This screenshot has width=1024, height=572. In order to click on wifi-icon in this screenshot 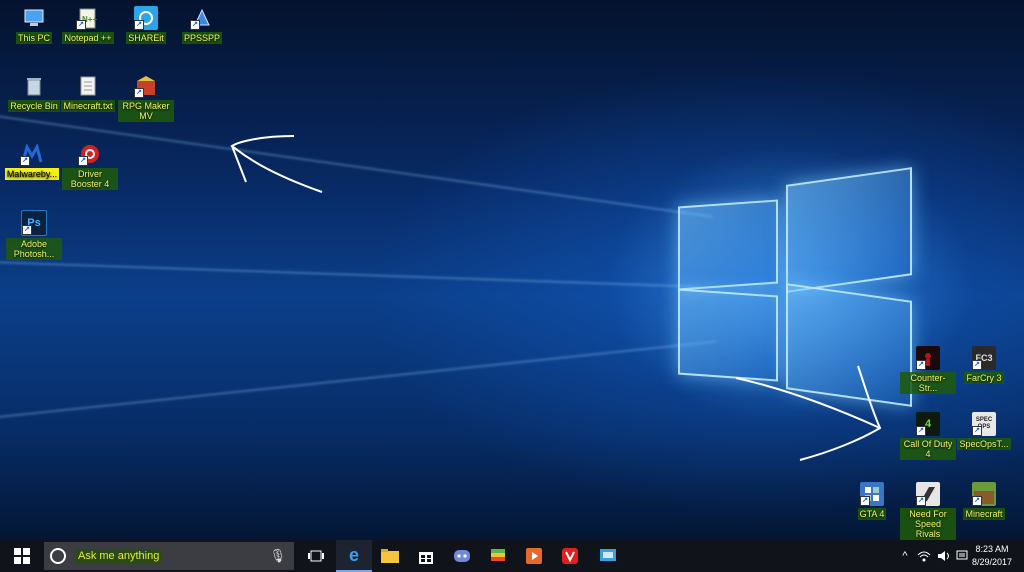, I will do `click(924, 556)`.